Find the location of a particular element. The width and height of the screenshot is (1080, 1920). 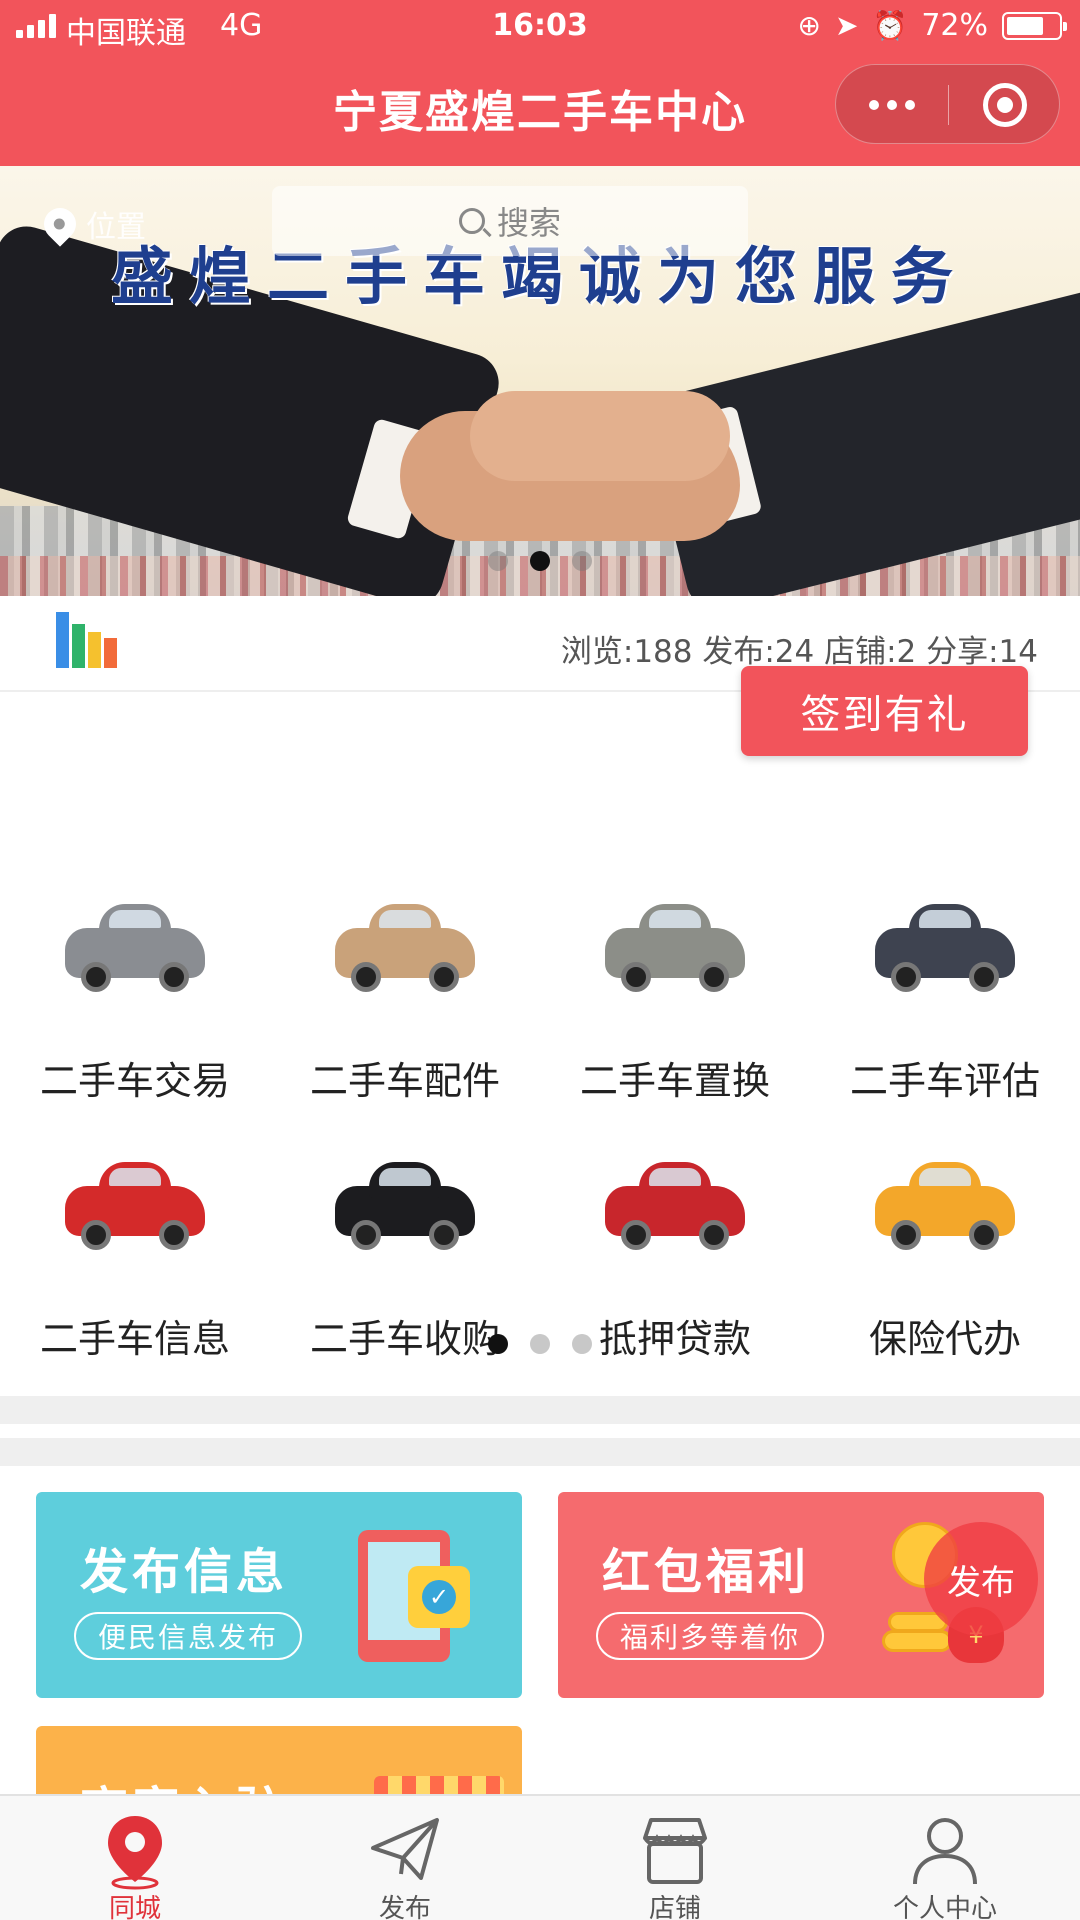

tab-label: 个人中心 is located at coordinates (944, 1907).